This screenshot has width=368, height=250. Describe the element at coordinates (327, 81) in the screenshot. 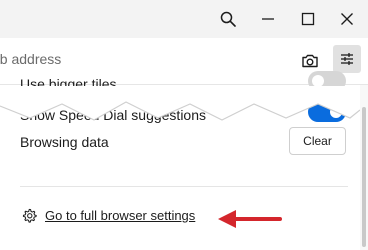

I see `bigger-tiles-toggle` at that location.